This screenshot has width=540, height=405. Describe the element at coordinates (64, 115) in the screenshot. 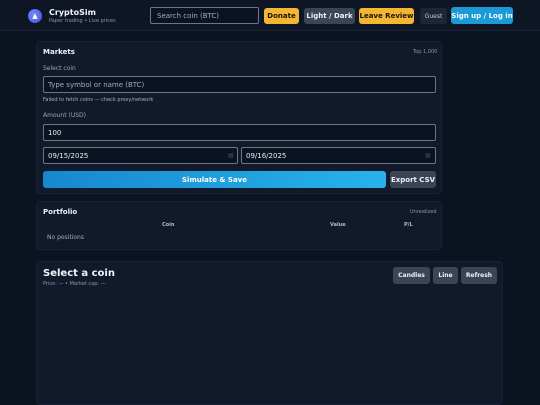

I see `amount-label: Amount (USD)` at that location.